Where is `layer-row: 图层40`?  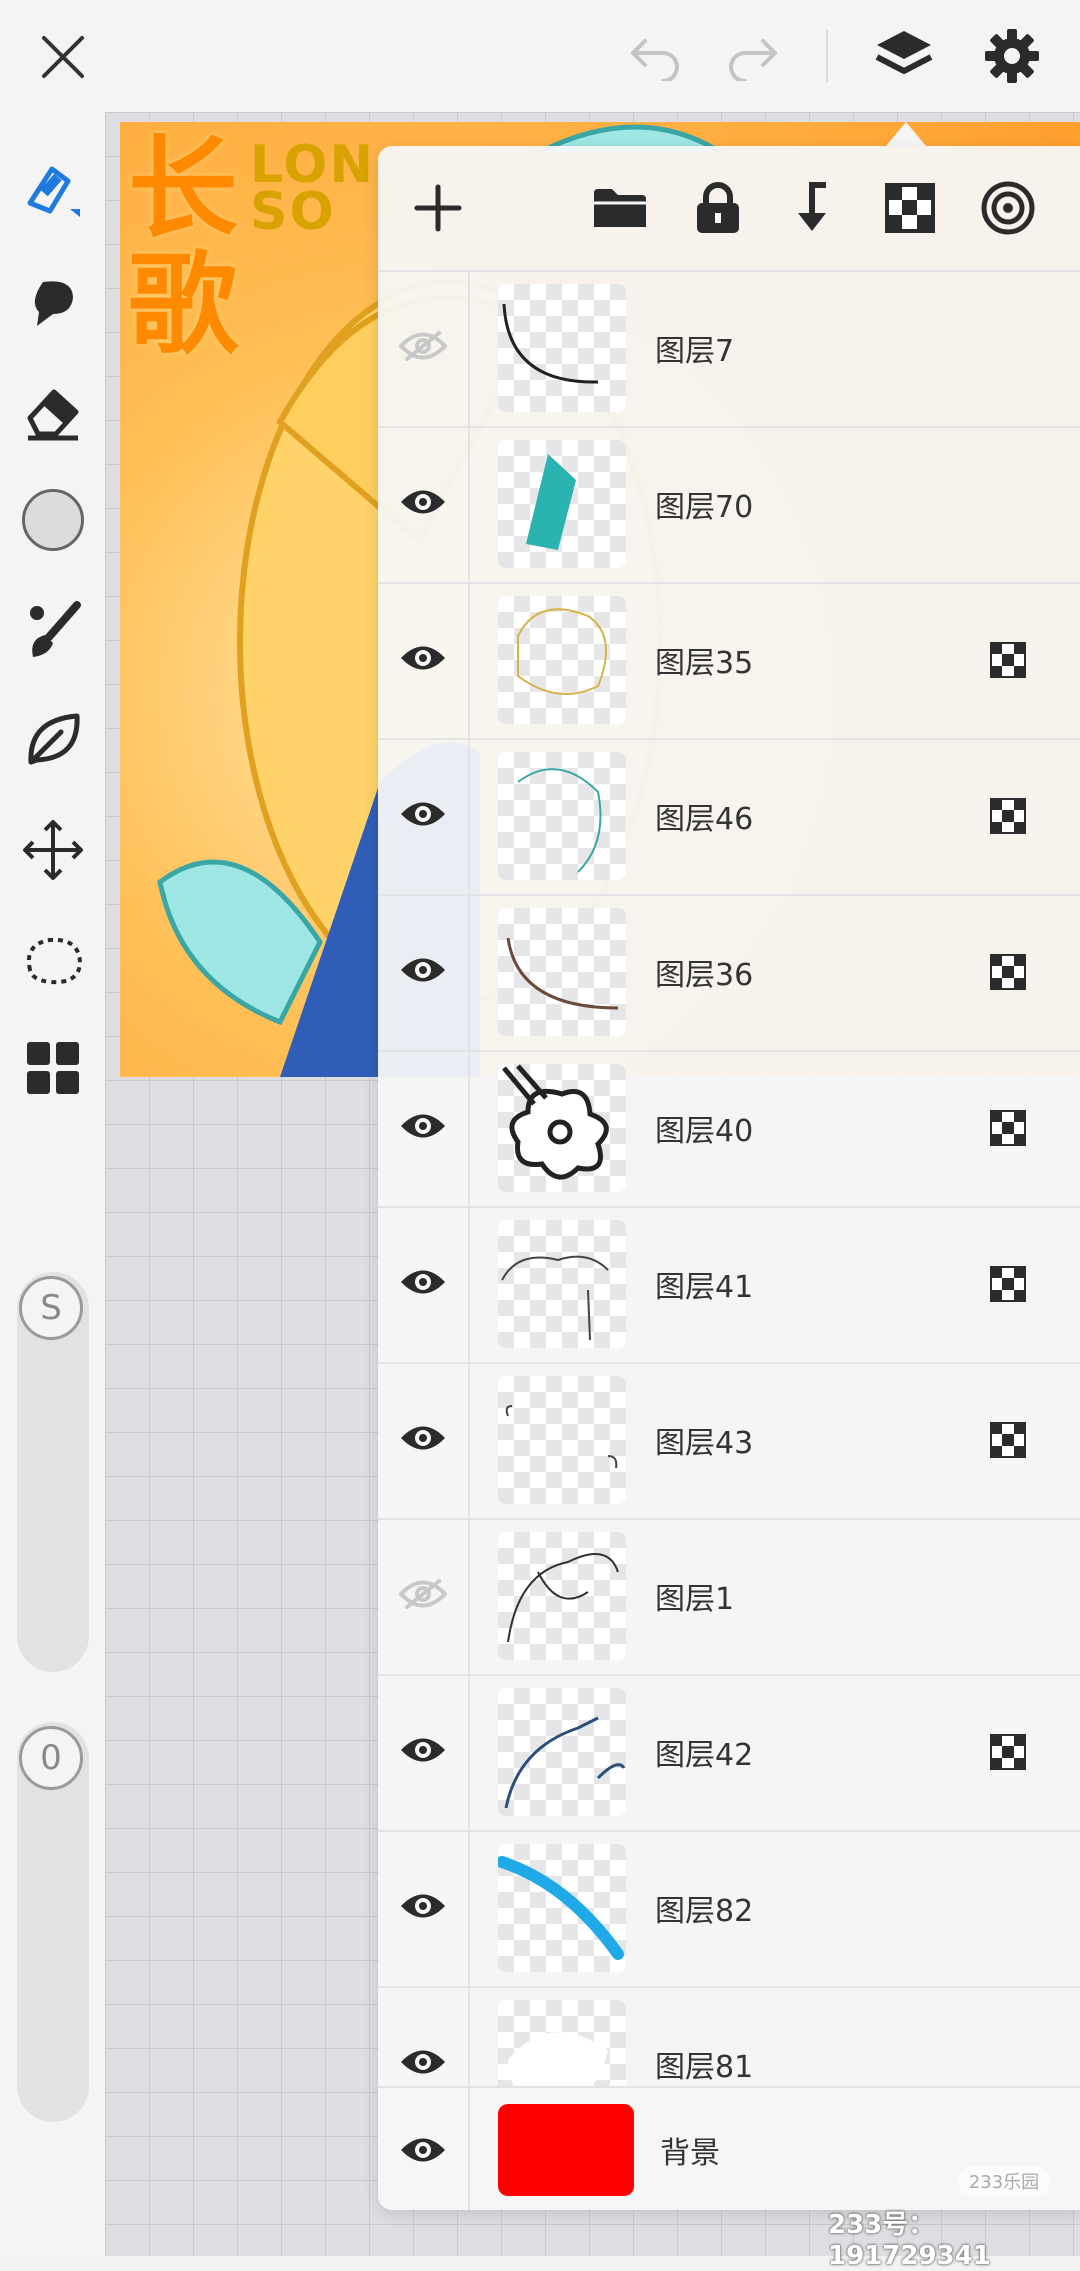
layer-row: 图层40 is located at coordinates (729, 1129).